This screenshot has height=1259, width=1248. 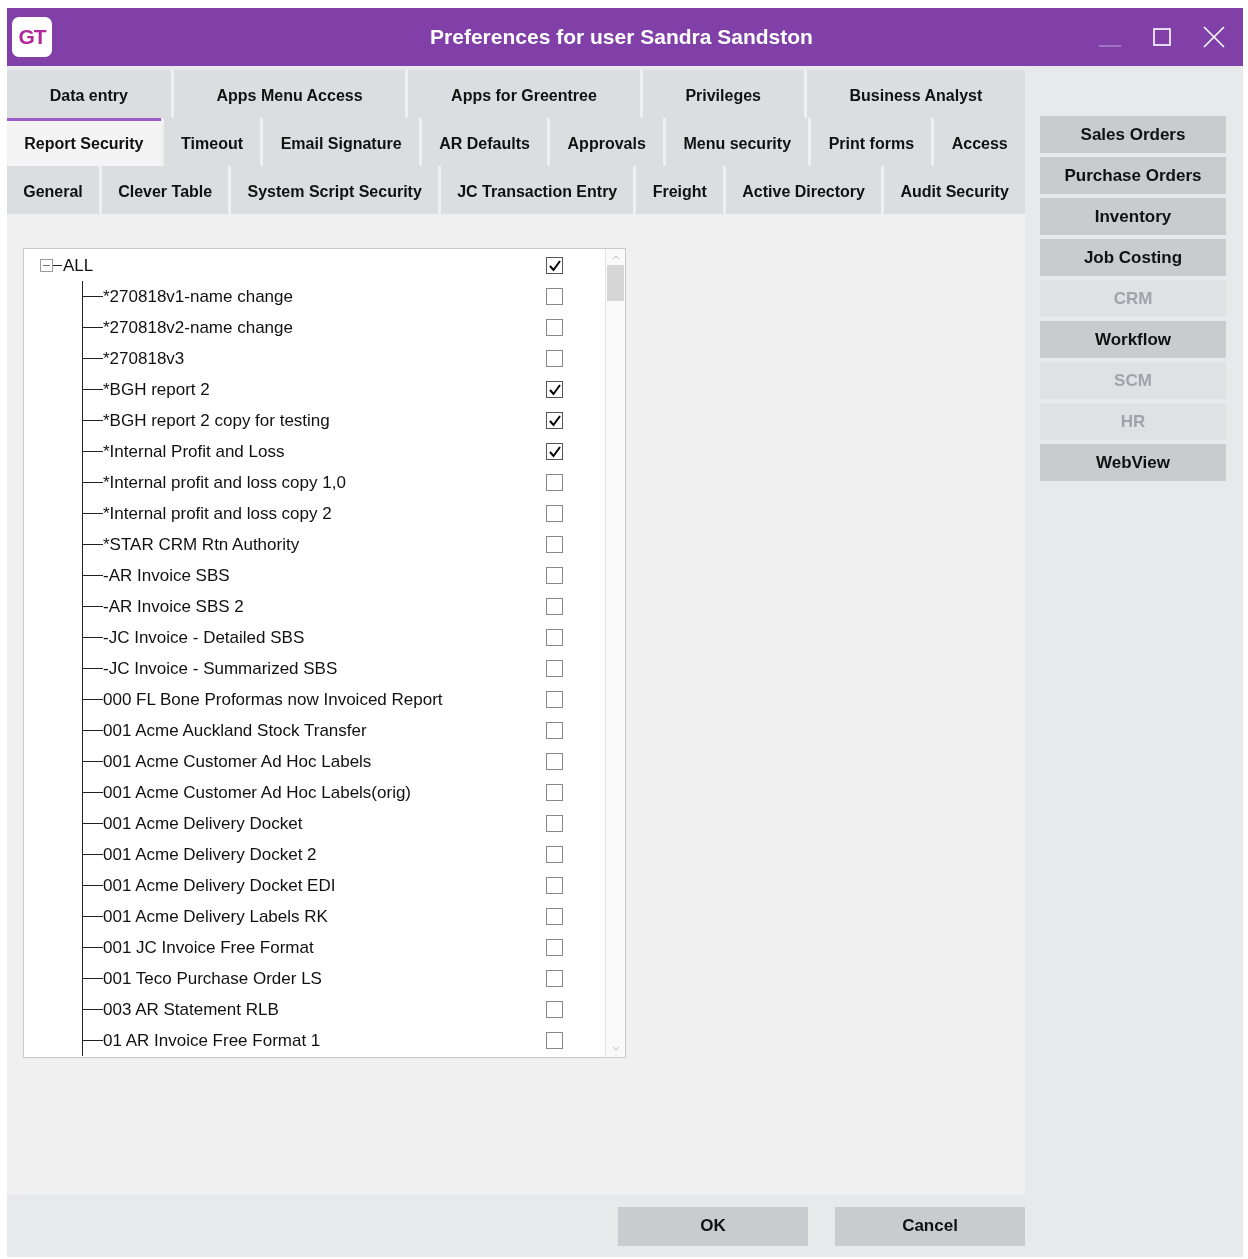 I want to click on tab: Business Analyst, so click(x=915, y=94).